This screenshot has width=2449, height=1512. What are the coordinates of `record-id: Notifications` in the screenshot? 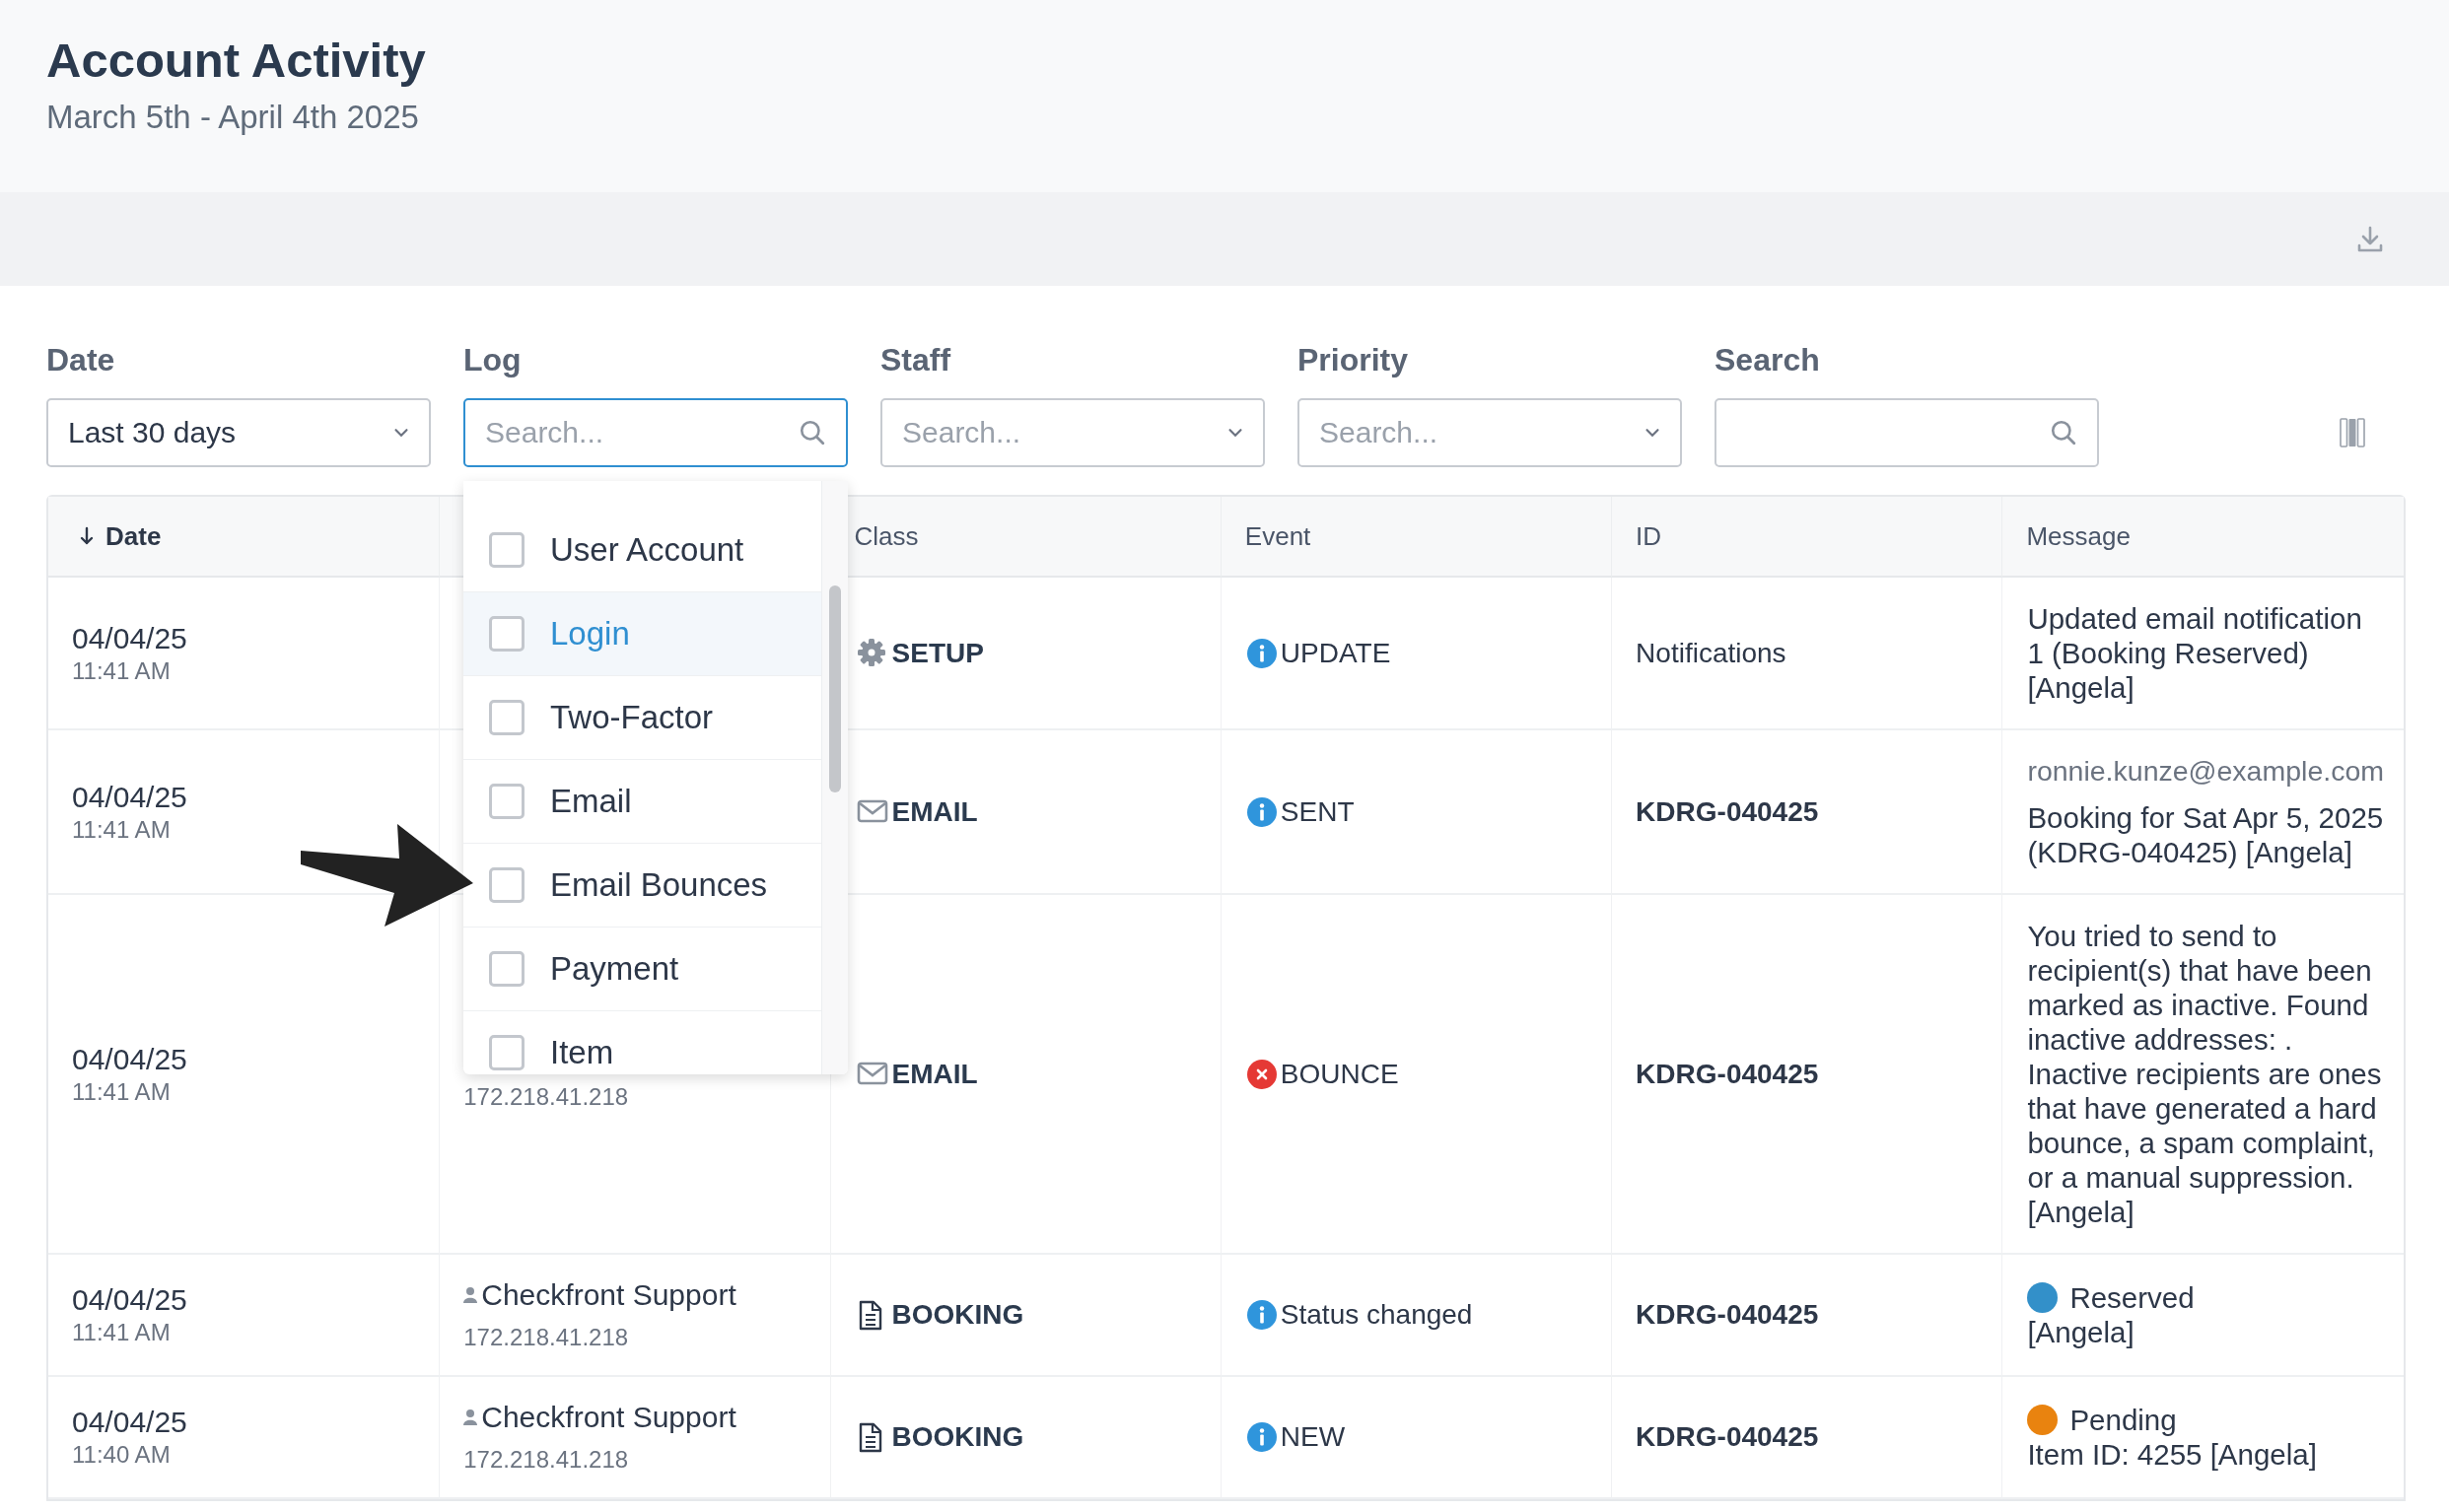 It's located at (1711, 653).